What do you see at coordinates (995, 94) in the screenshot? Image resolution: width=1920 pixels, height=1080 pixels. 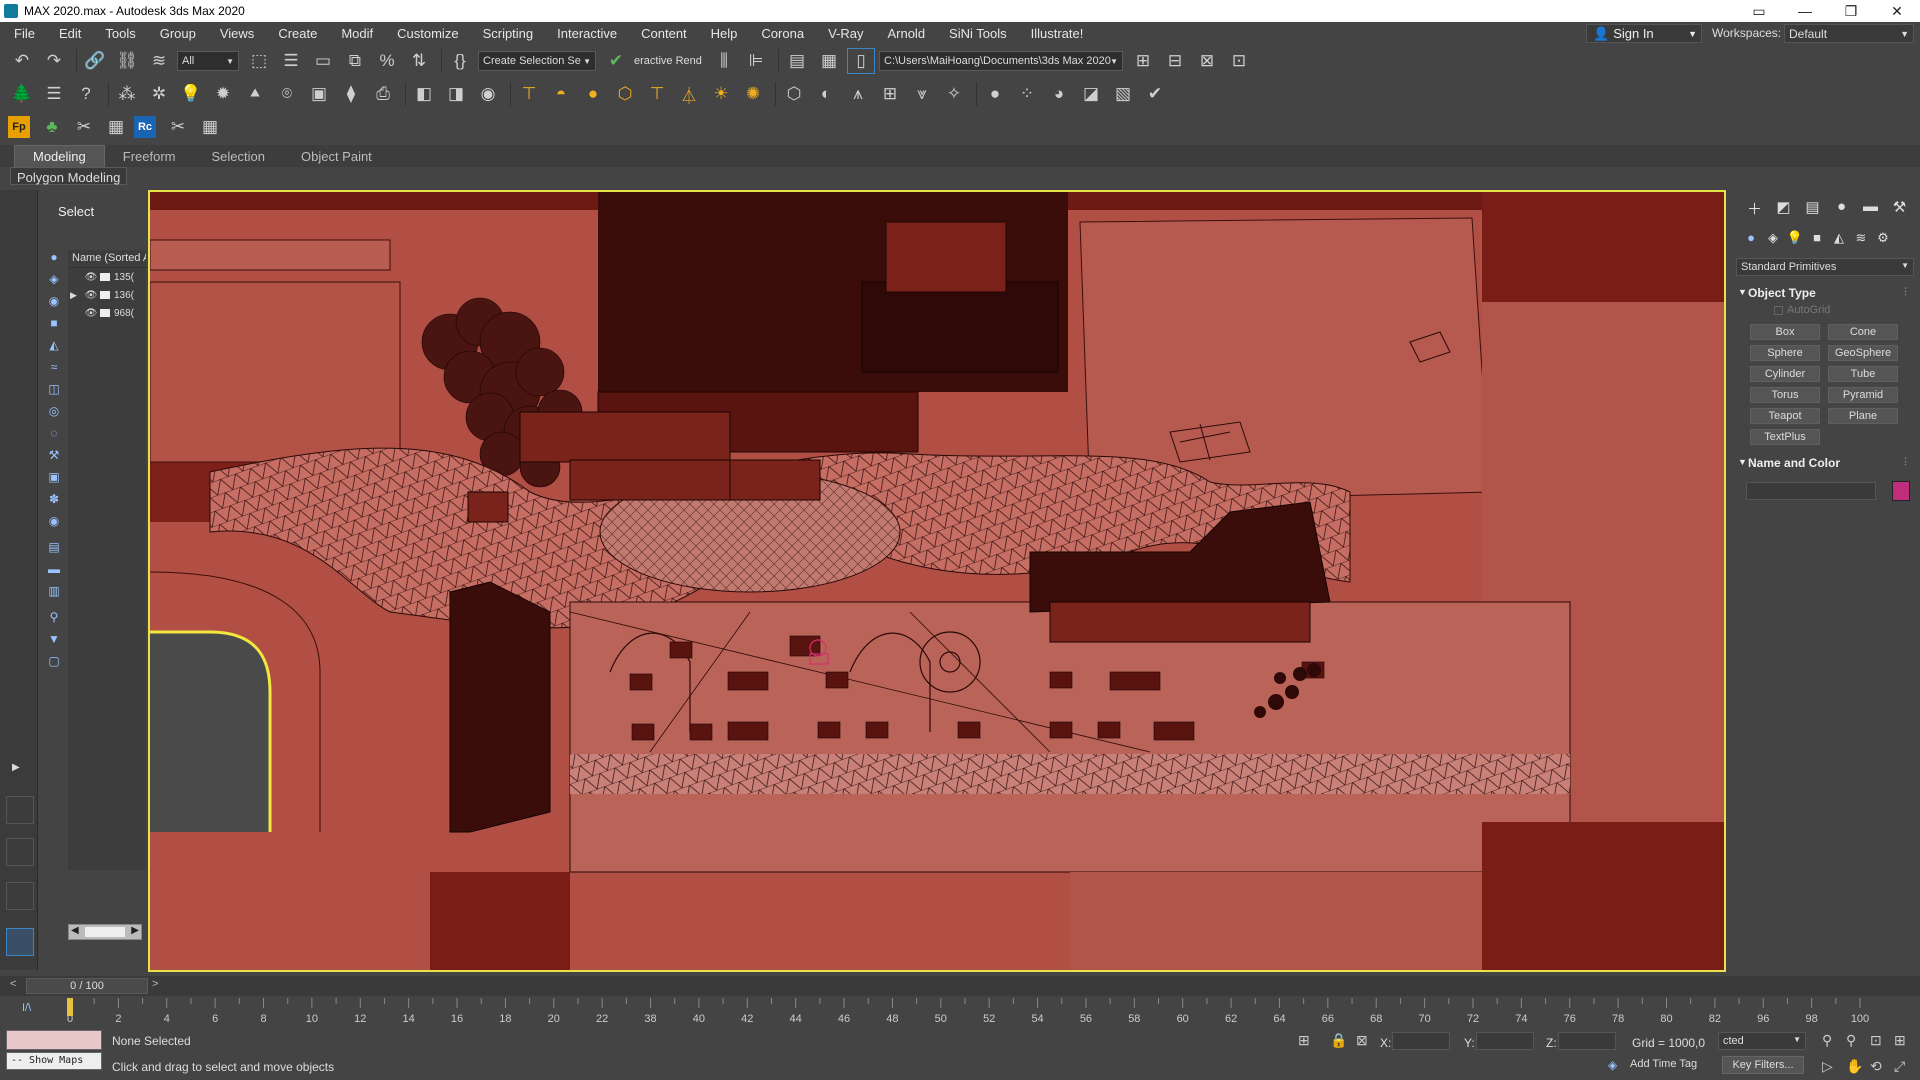 I see `material-sphere-icon: ●` at bounding box center [995, 94].